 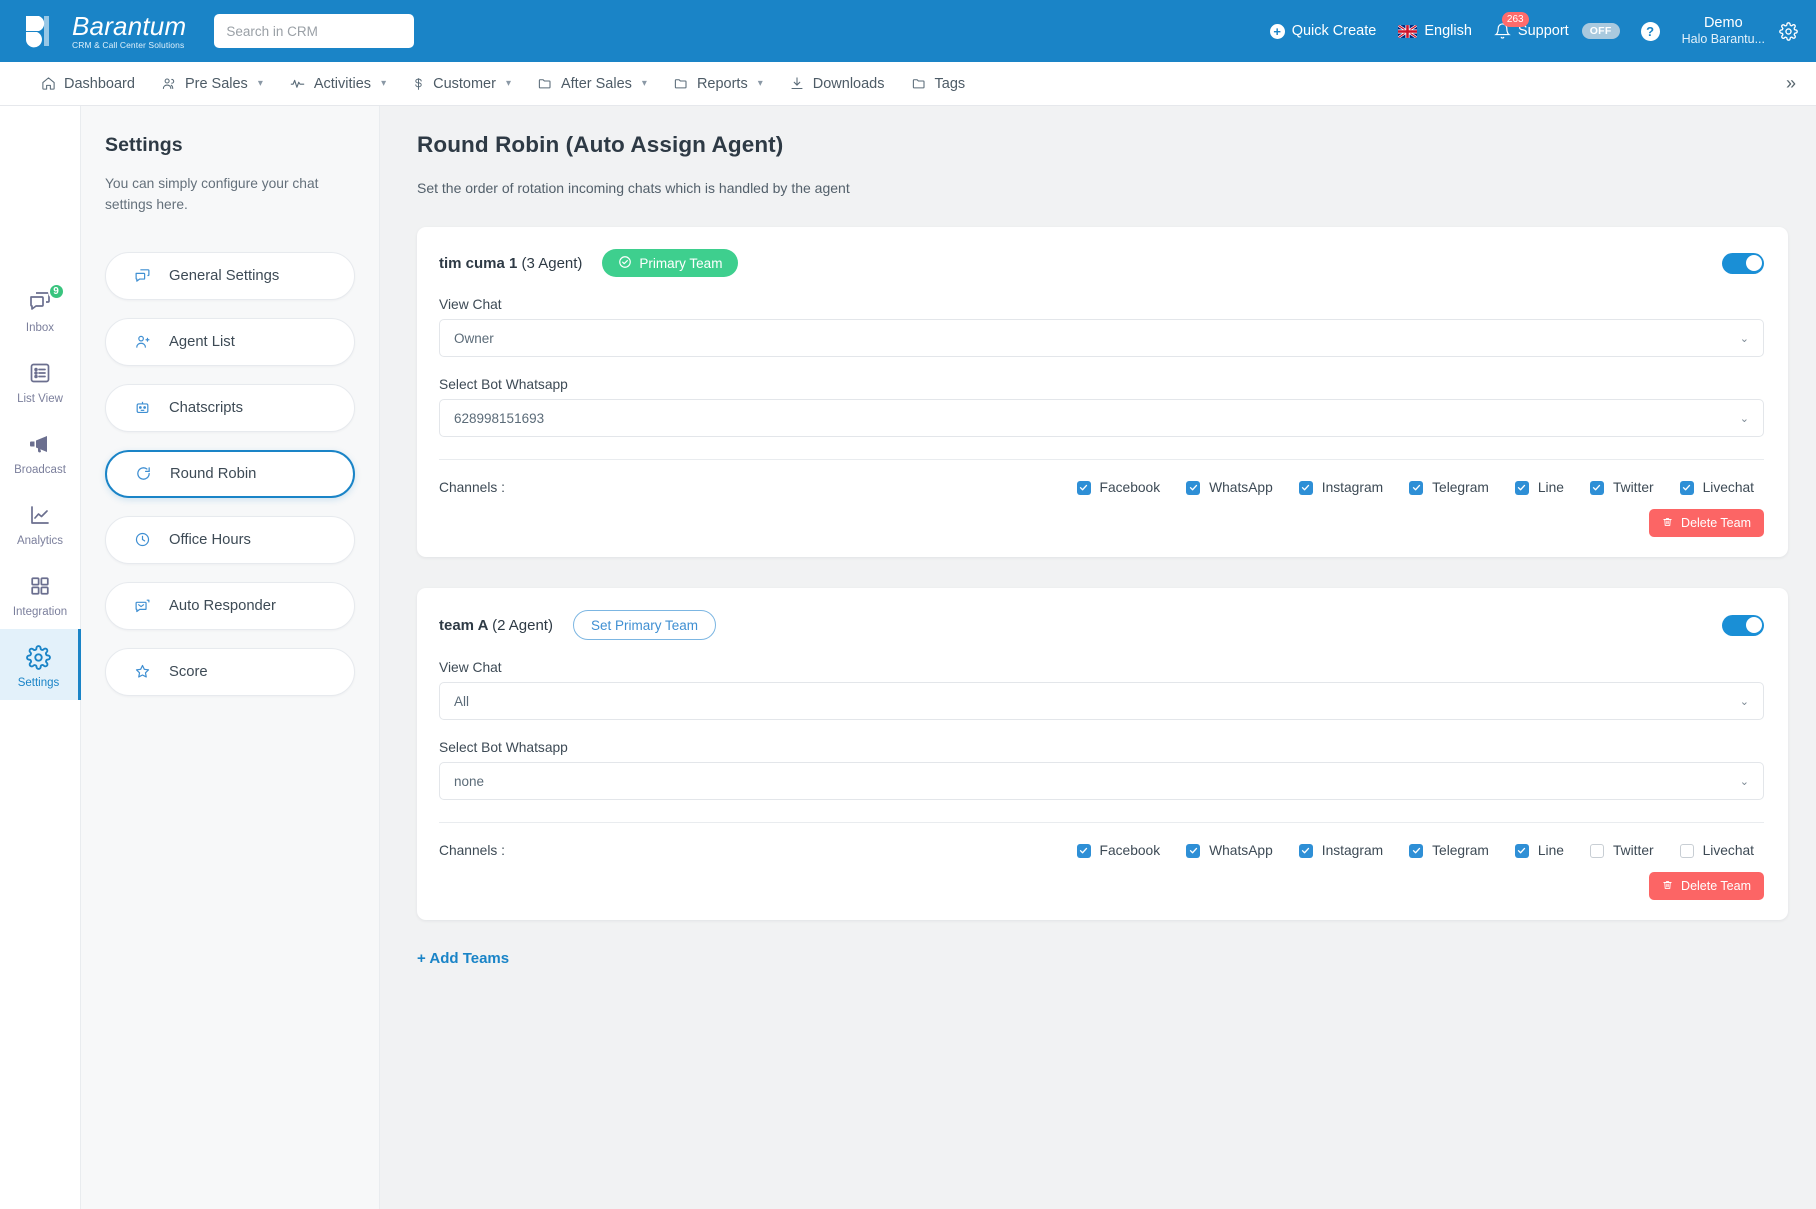 What do you see at coordinates (461, 83) in the screenshot?
I see `nav-item-customer: Customer ▾` at bounding box center [461, 83].